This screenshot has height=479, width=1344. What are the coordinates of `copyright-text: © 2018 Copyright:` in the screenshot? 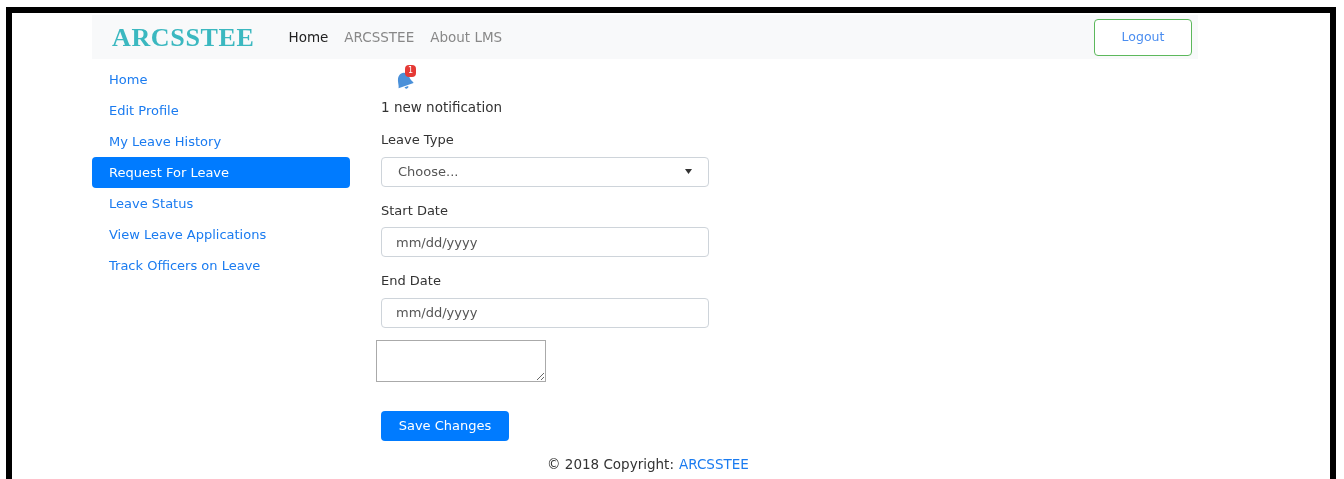 It's located at (610, 464).